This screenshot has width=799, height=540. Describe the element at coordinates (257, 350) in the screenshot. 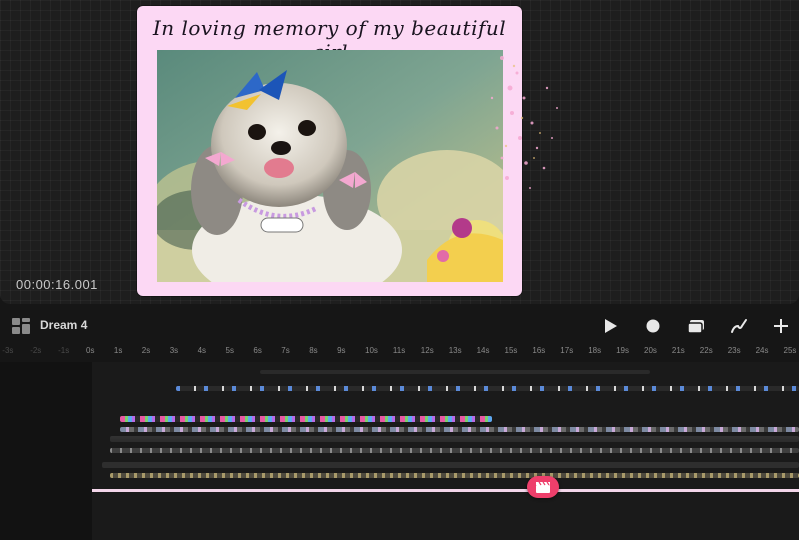

I see `ruler-tick-label: 6s` at that location.